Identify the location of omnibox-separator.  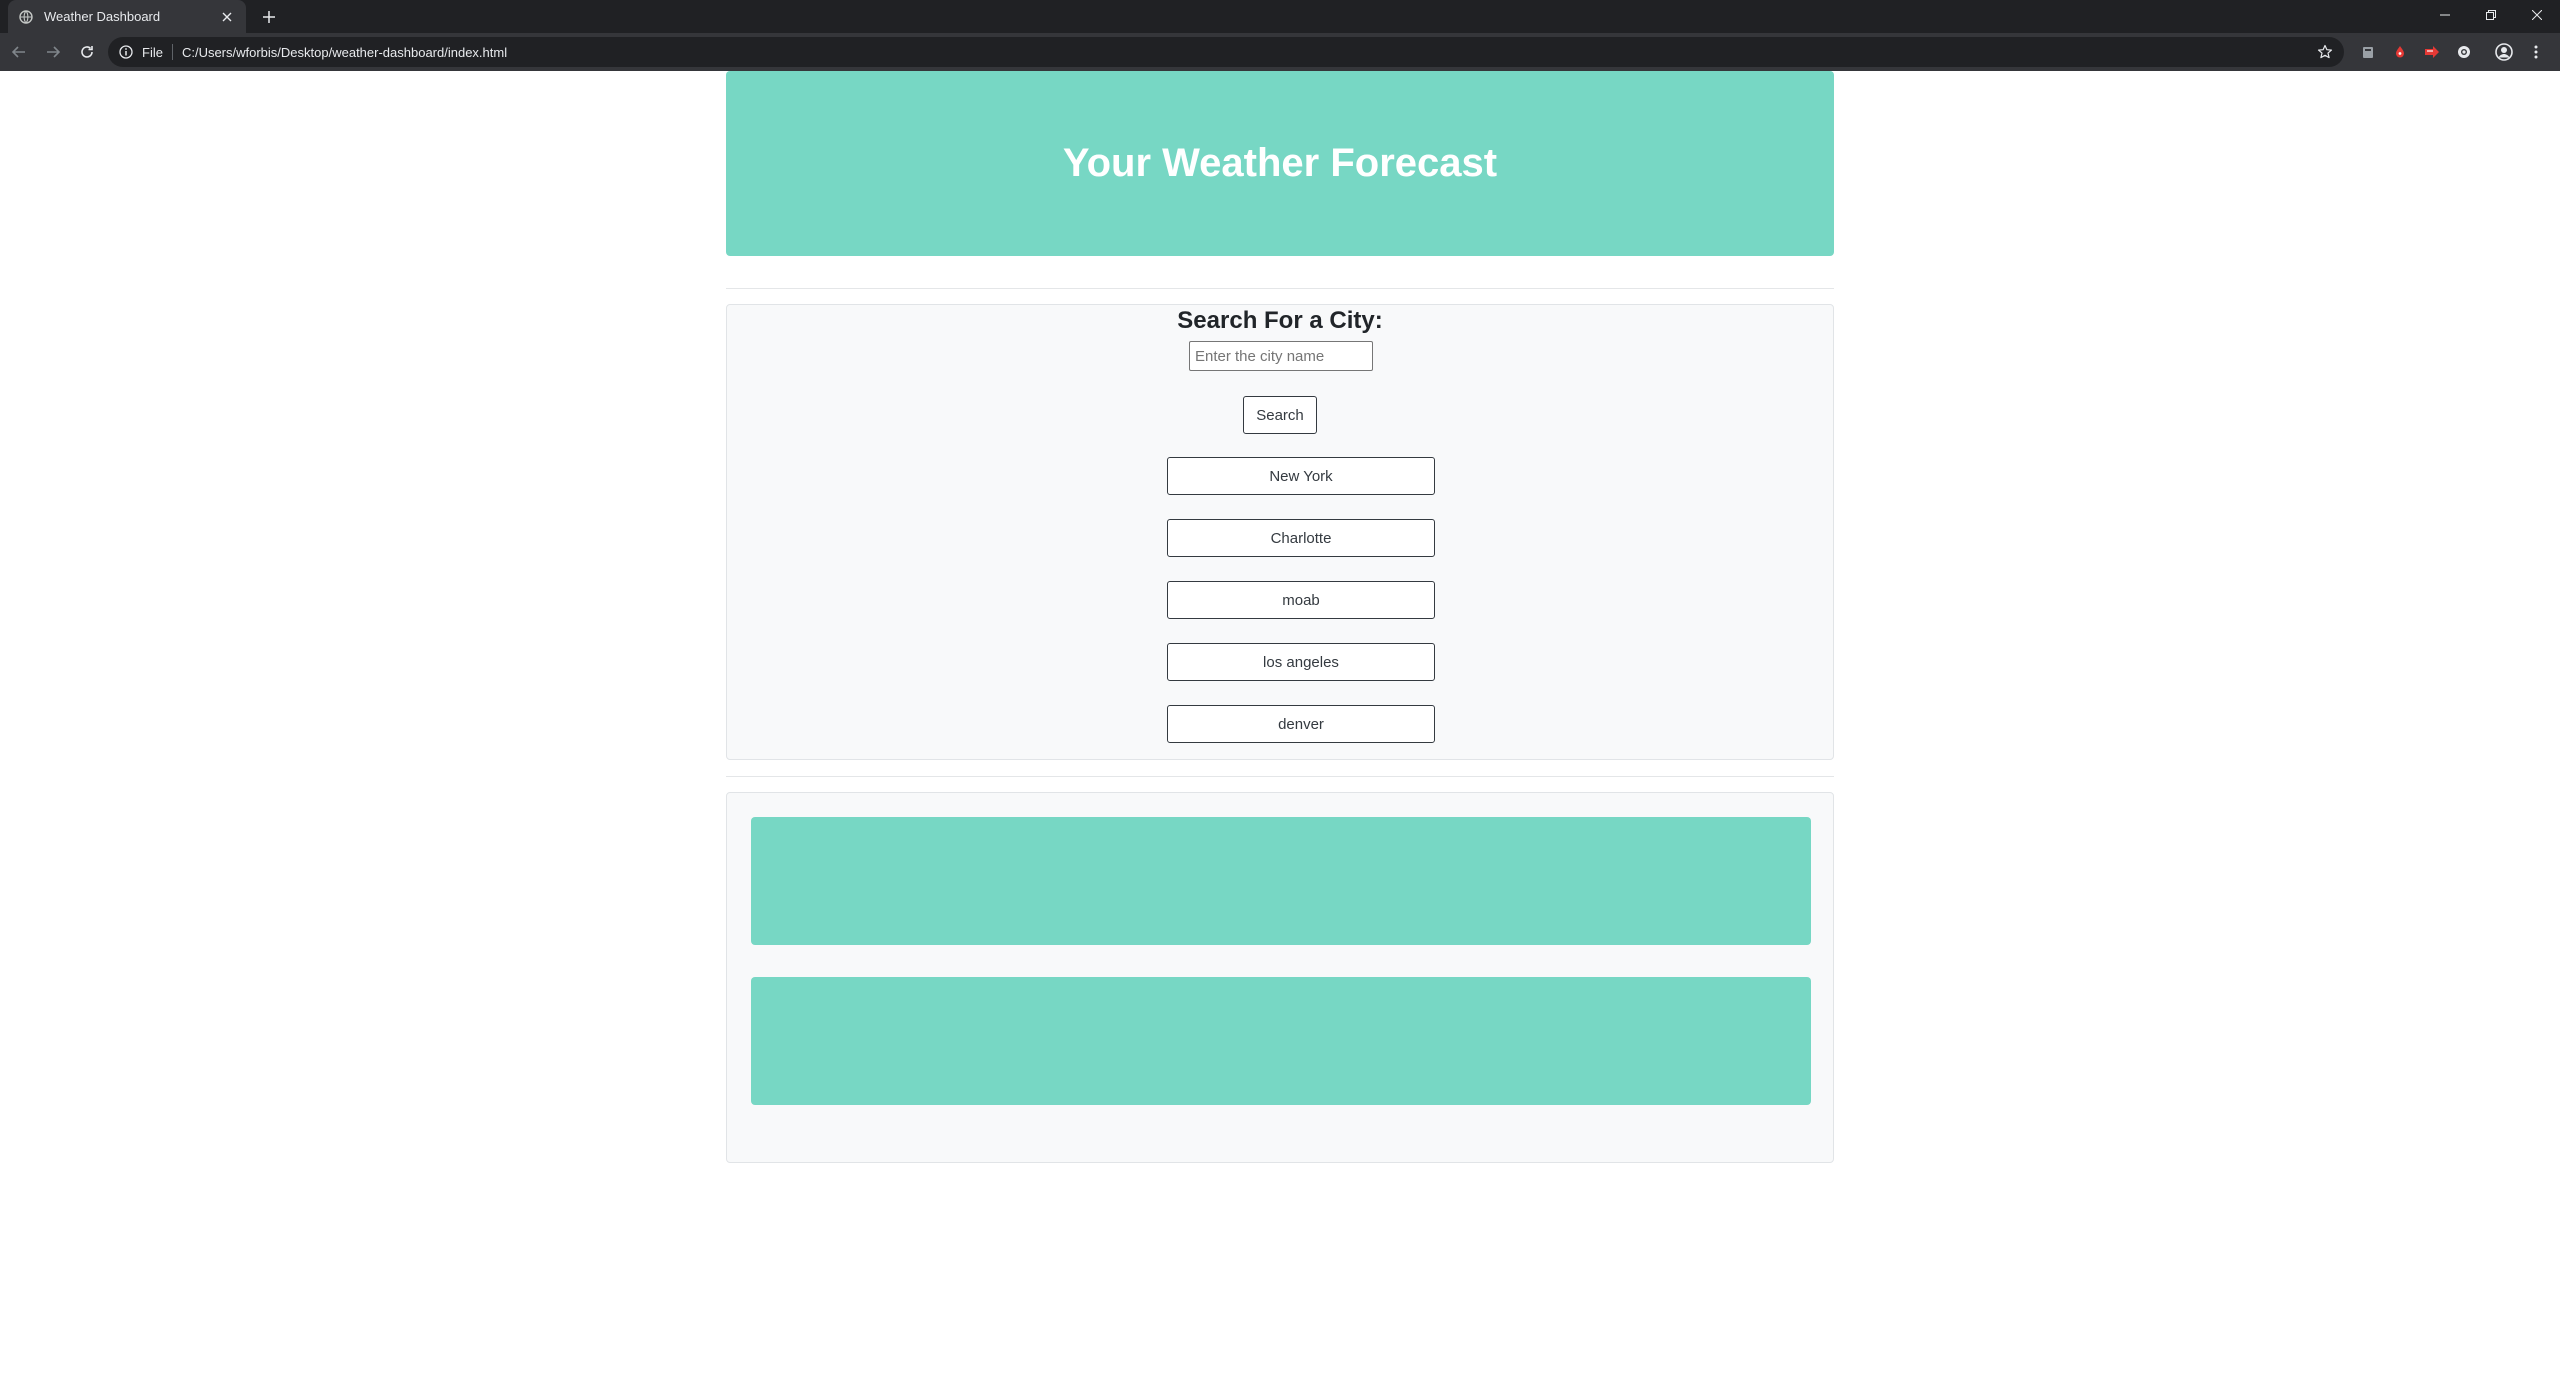
(172, 52).